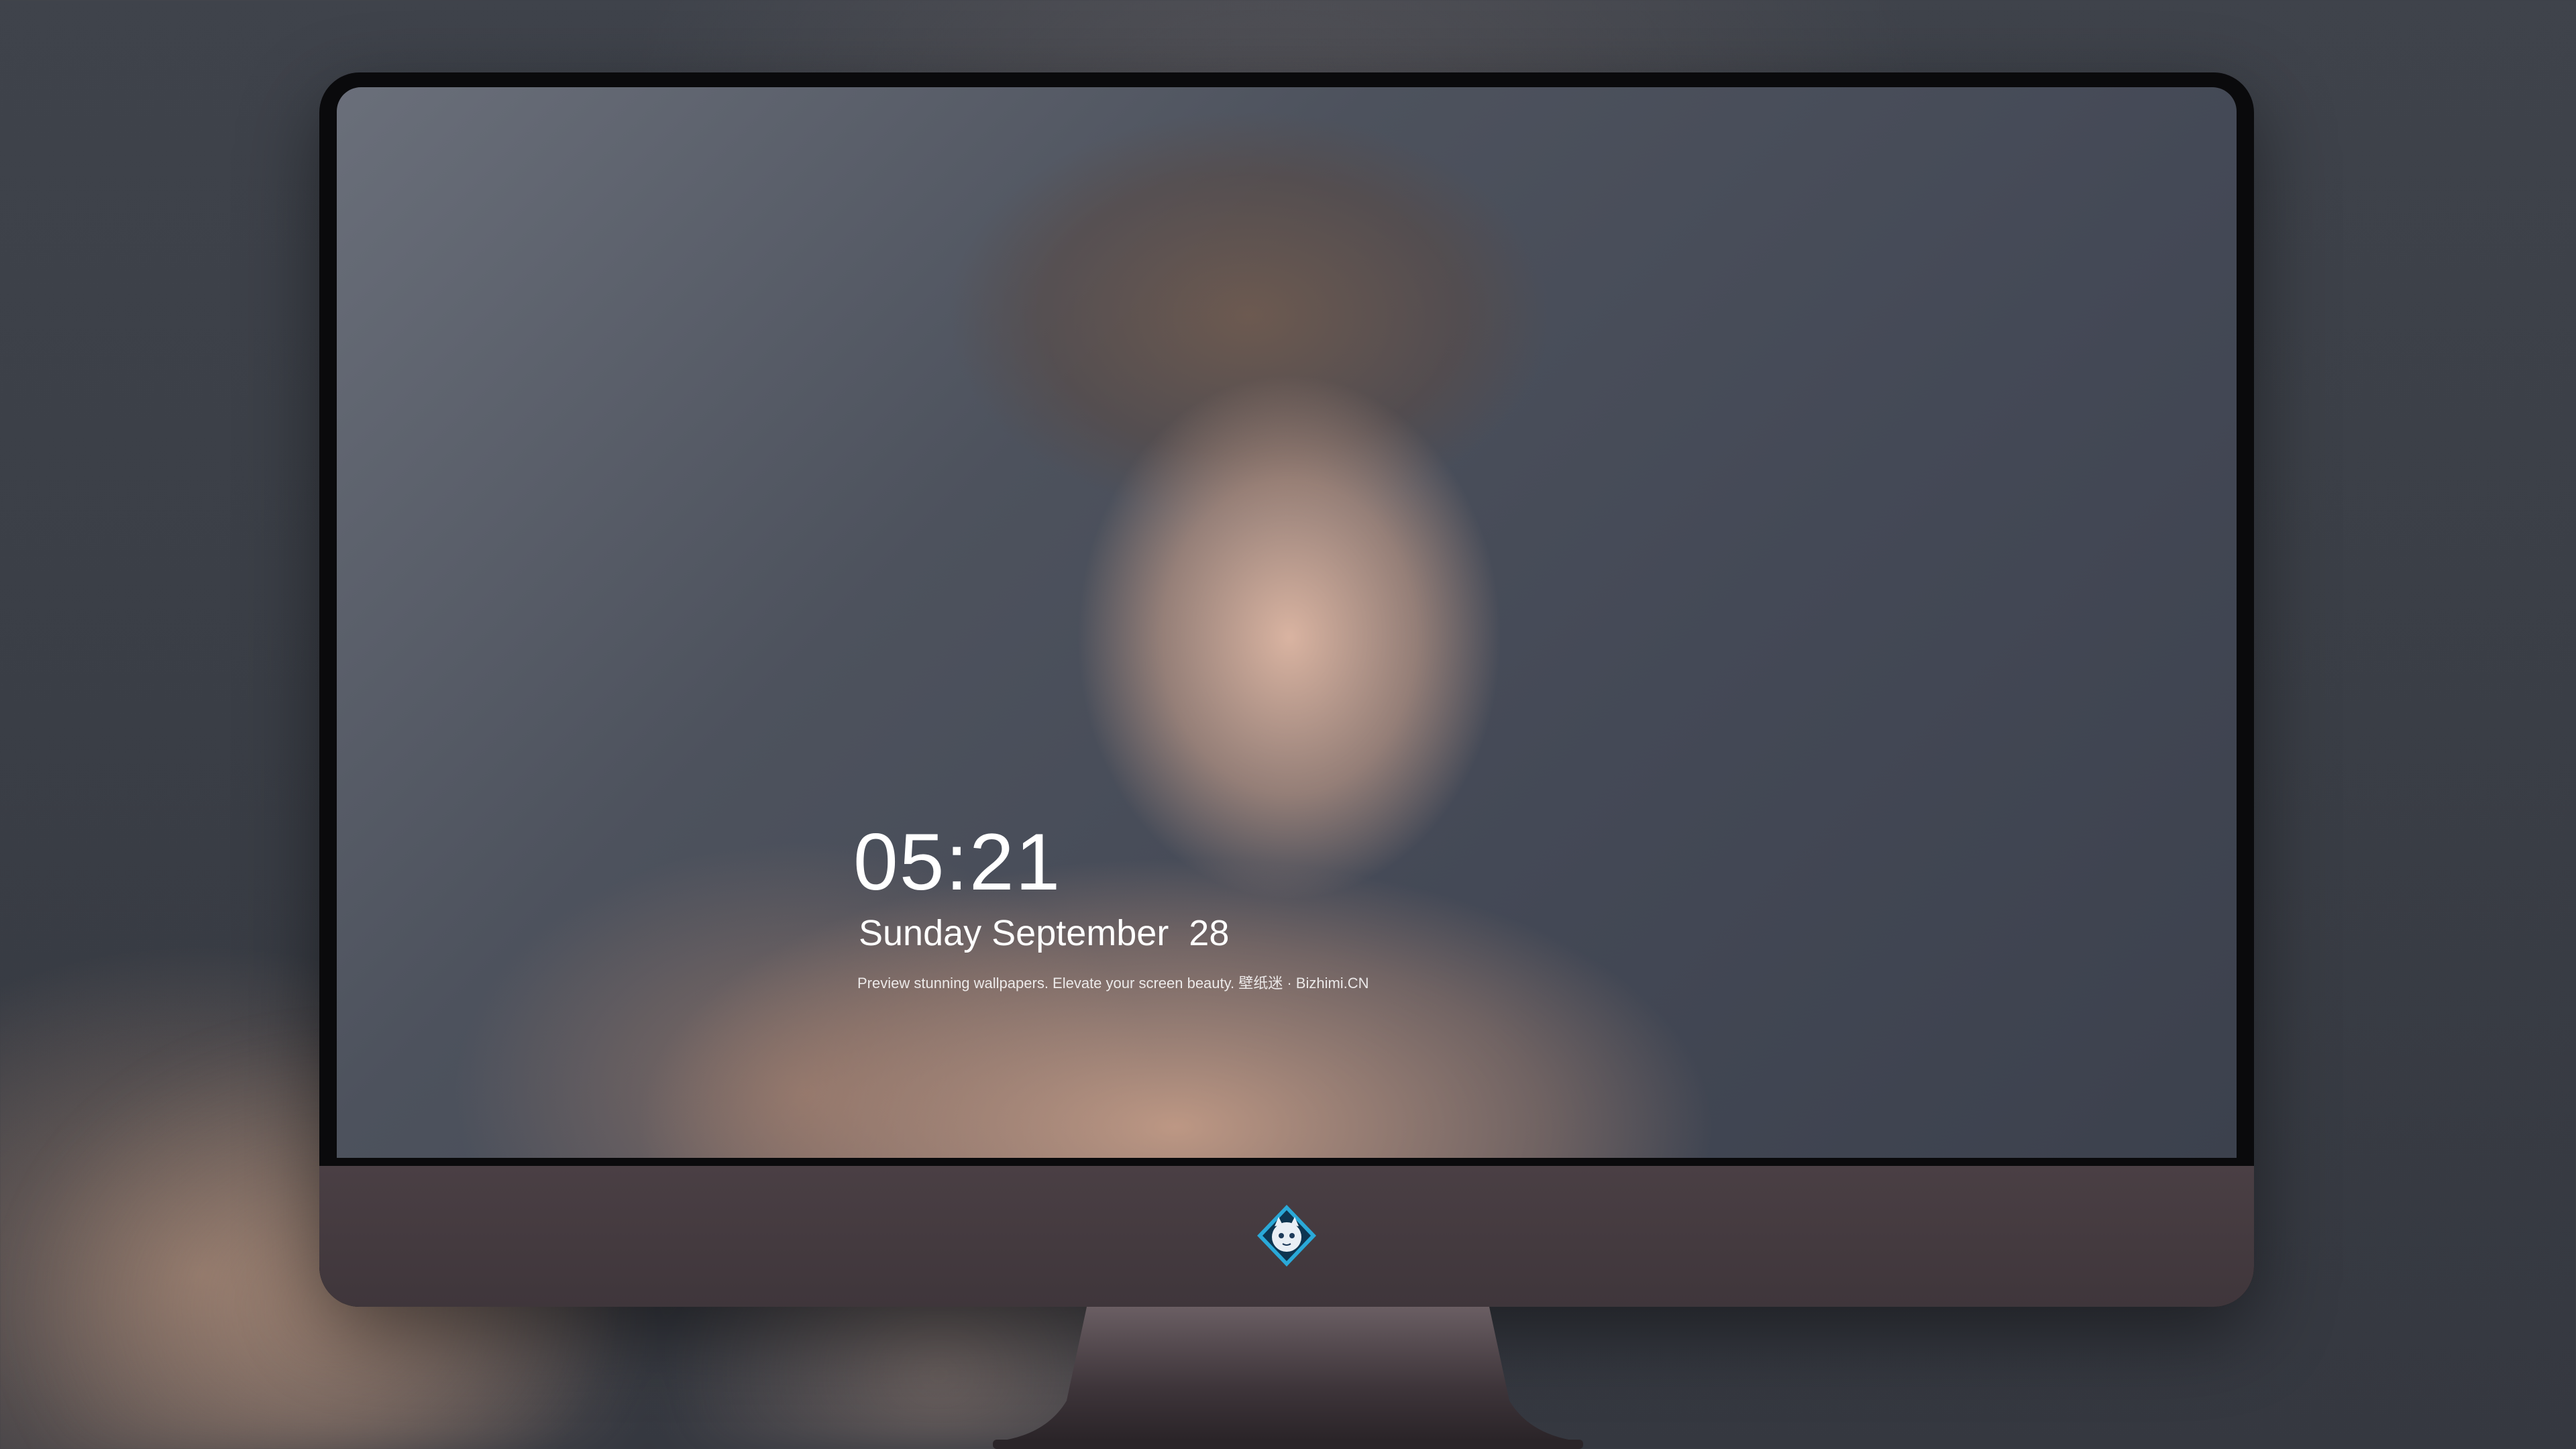  What do you see at coordinates (1288, 1378) in the screenshot?
I see `monitor-stand` at bounding box center [1288, 1378].